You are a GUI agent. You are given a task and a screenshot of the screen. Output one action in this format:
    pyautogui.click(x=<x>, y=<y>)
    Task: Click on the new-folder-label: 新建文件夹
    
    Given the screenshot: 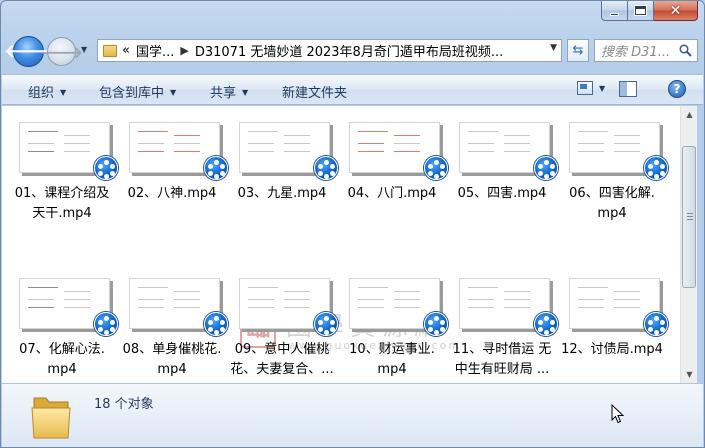 What is the action you would take?
    pyautogui.click(x=315, y=93)
    